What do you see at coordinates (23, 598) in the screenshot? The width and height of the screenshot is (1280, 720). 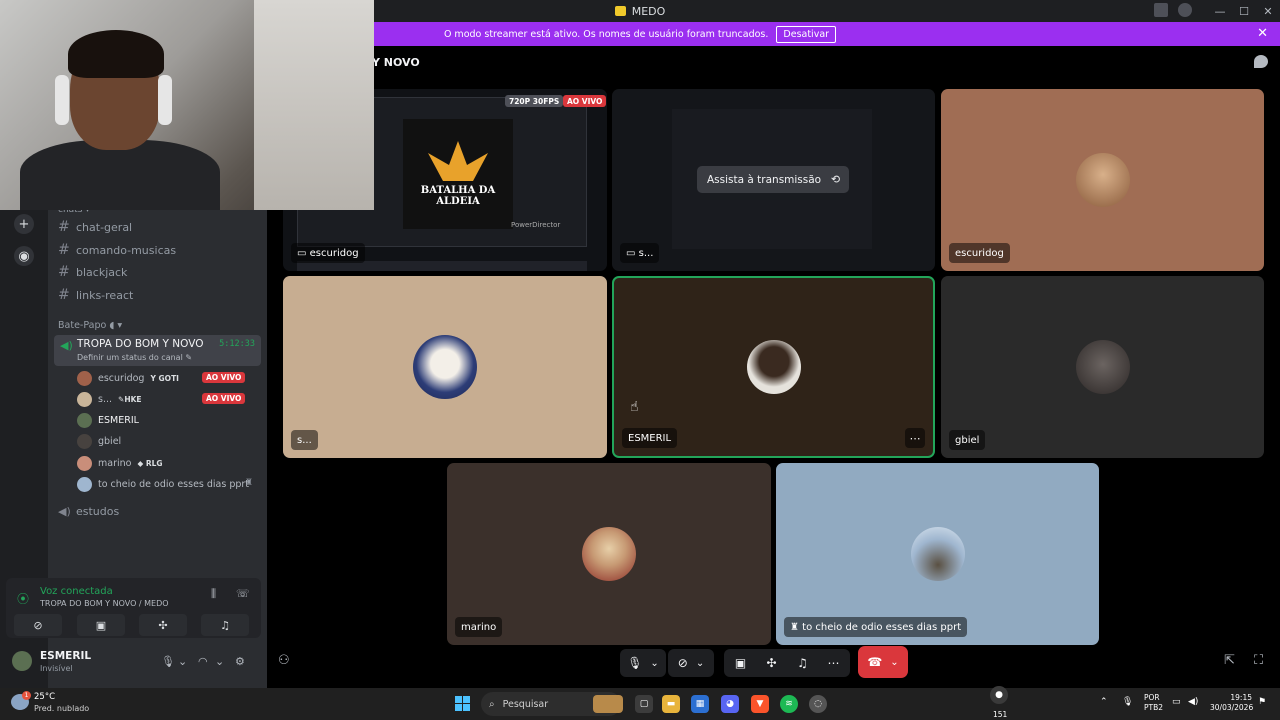 I see `signal-icon: ⦿` at bounding box center [23, 598].